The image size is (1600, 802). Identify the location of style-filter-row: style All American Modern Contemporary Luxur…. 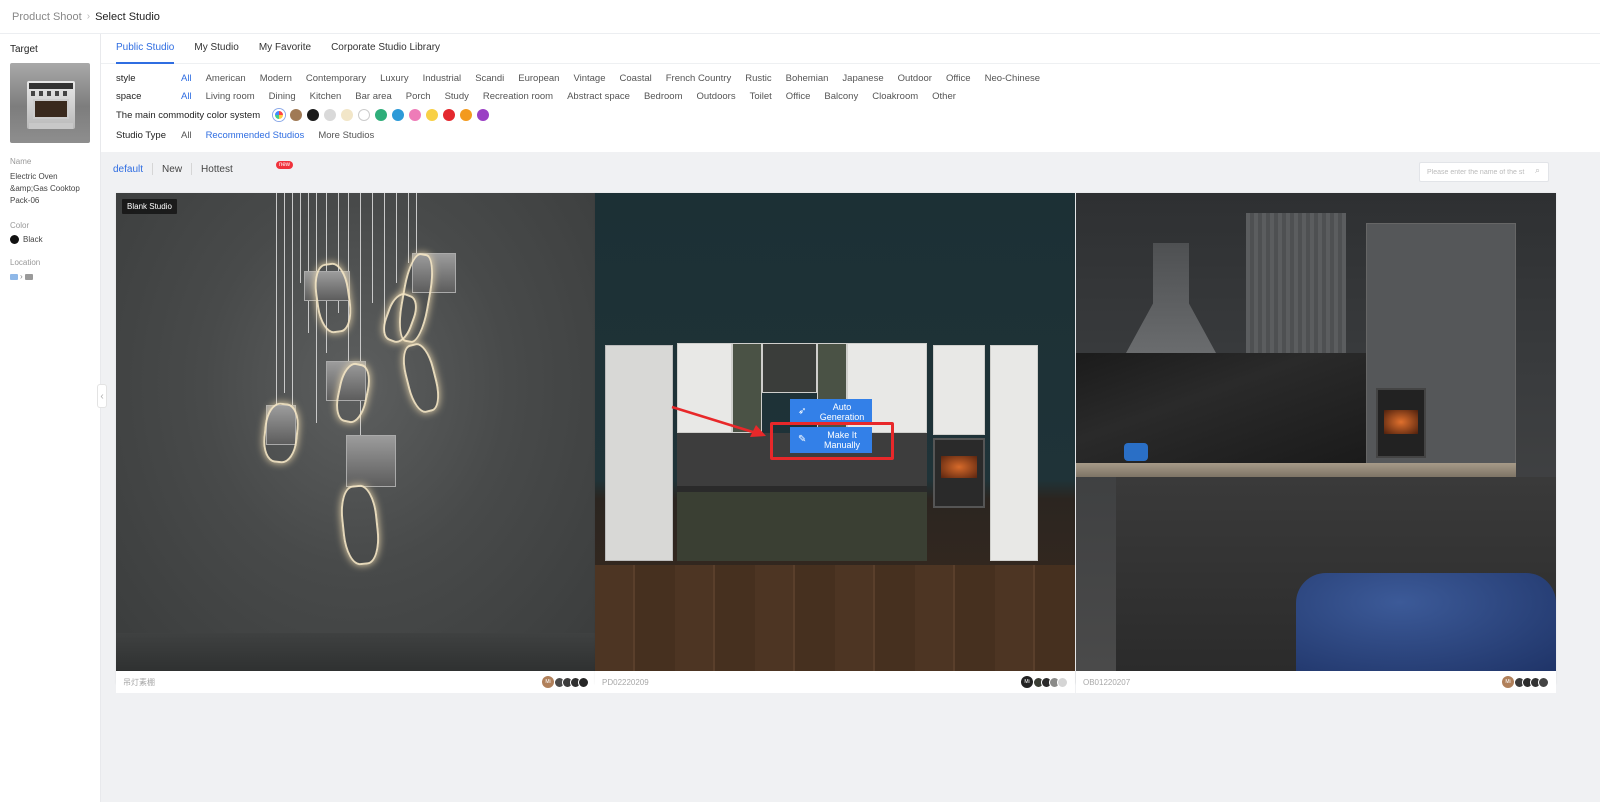
(585, 78).